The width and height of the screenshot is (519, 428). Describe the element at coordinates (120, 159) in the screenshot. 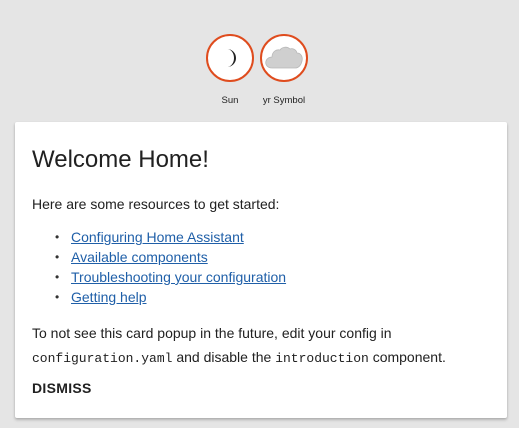

I see `card-title: Welcome Home!` at that location.